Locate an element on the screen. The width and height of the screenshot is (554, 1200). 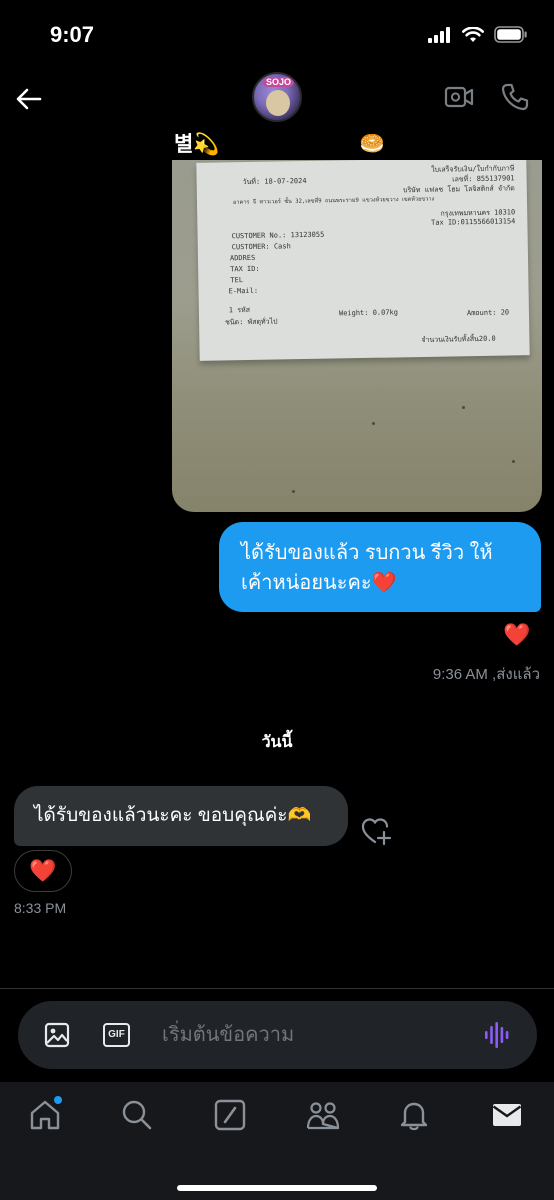
tab-search is located at coordinates (138, 1116).